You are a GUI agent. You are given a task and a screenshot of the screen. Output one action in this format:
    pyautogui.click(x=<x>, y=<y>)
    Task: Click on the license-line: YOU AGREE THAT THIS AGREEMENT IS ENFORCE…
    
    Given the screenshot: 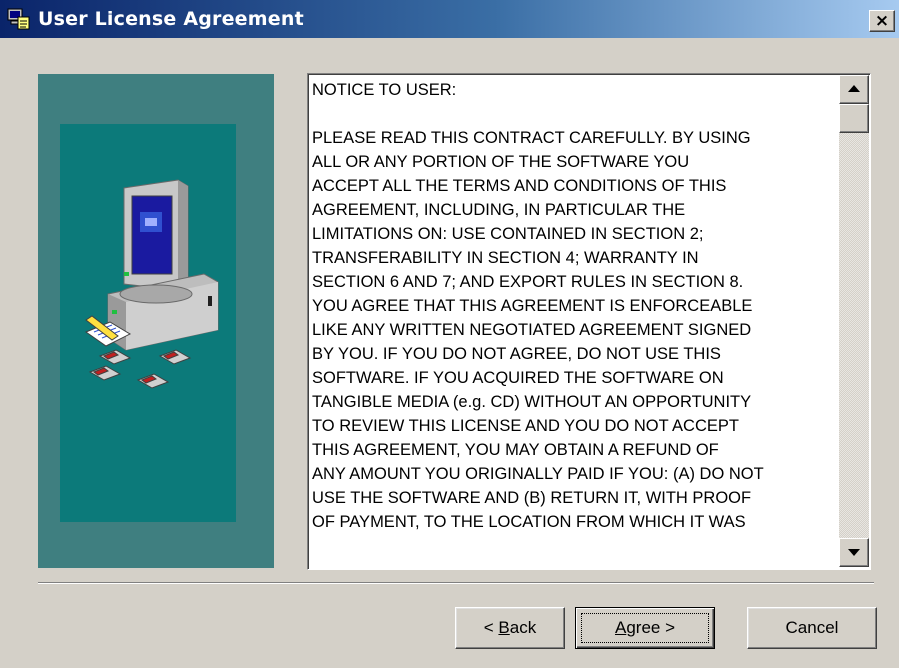 What is the action you would take?
    pyautogui.click(x=532, y=306)
    